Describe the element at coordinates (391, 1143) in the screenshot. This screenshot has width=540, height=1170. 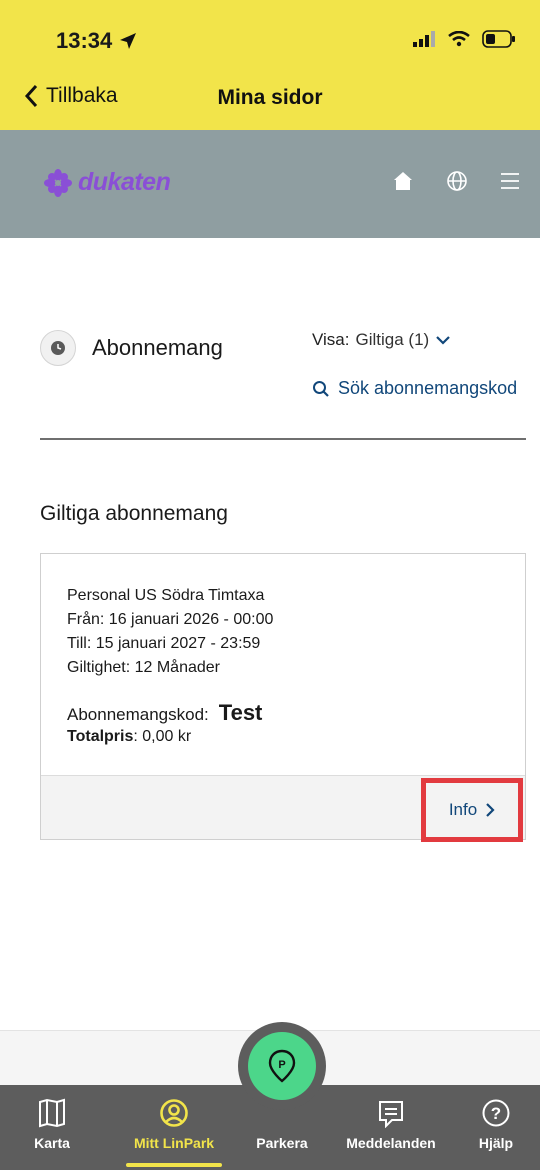
I see `tab-label-meddelanden: Meddelanden` at that location.